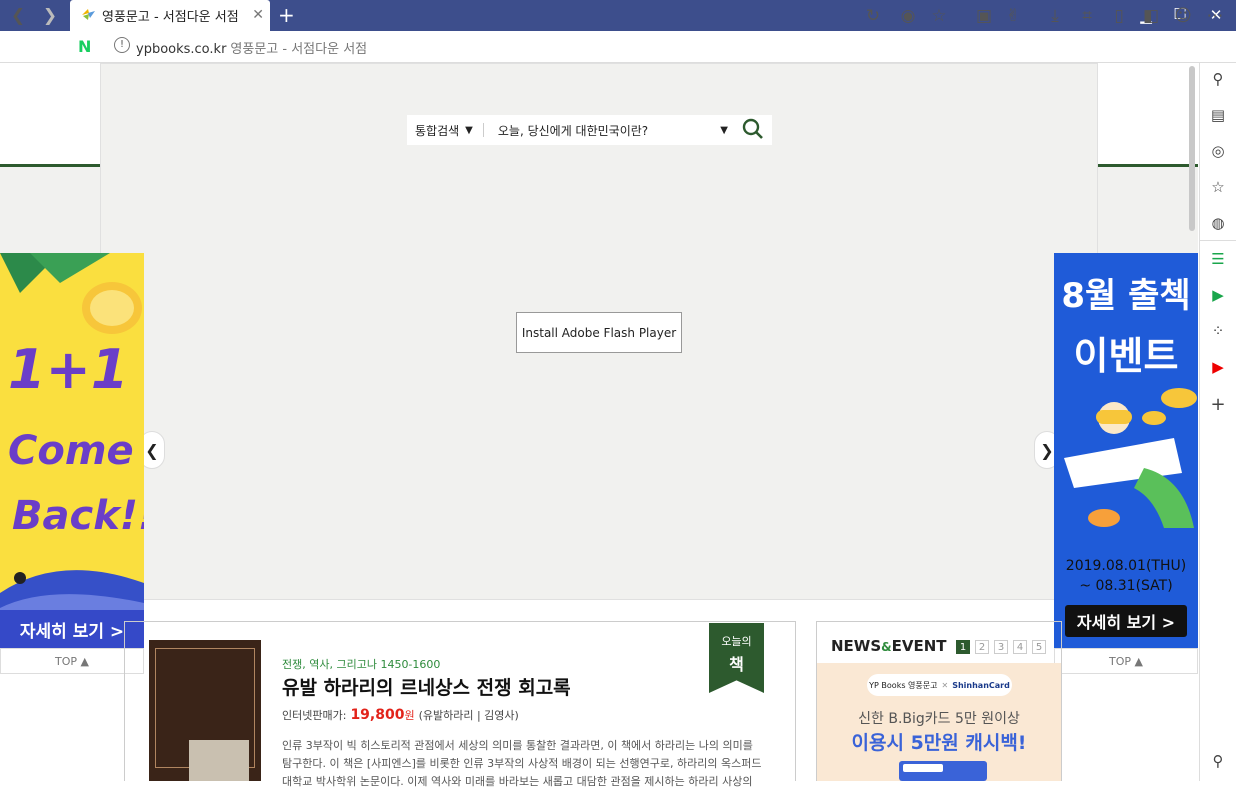 This screenshot has height=789, width=1236. What do you see at coordinates (72, 661) in the screenshot?
I see `left-top-button: TOP ▲` at bounding box center [72, 661].